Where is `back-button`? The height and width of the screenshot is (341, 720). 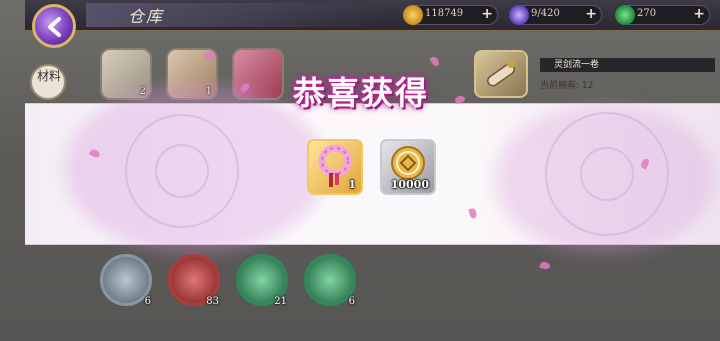 back-button is located at coordinates (54, 26).